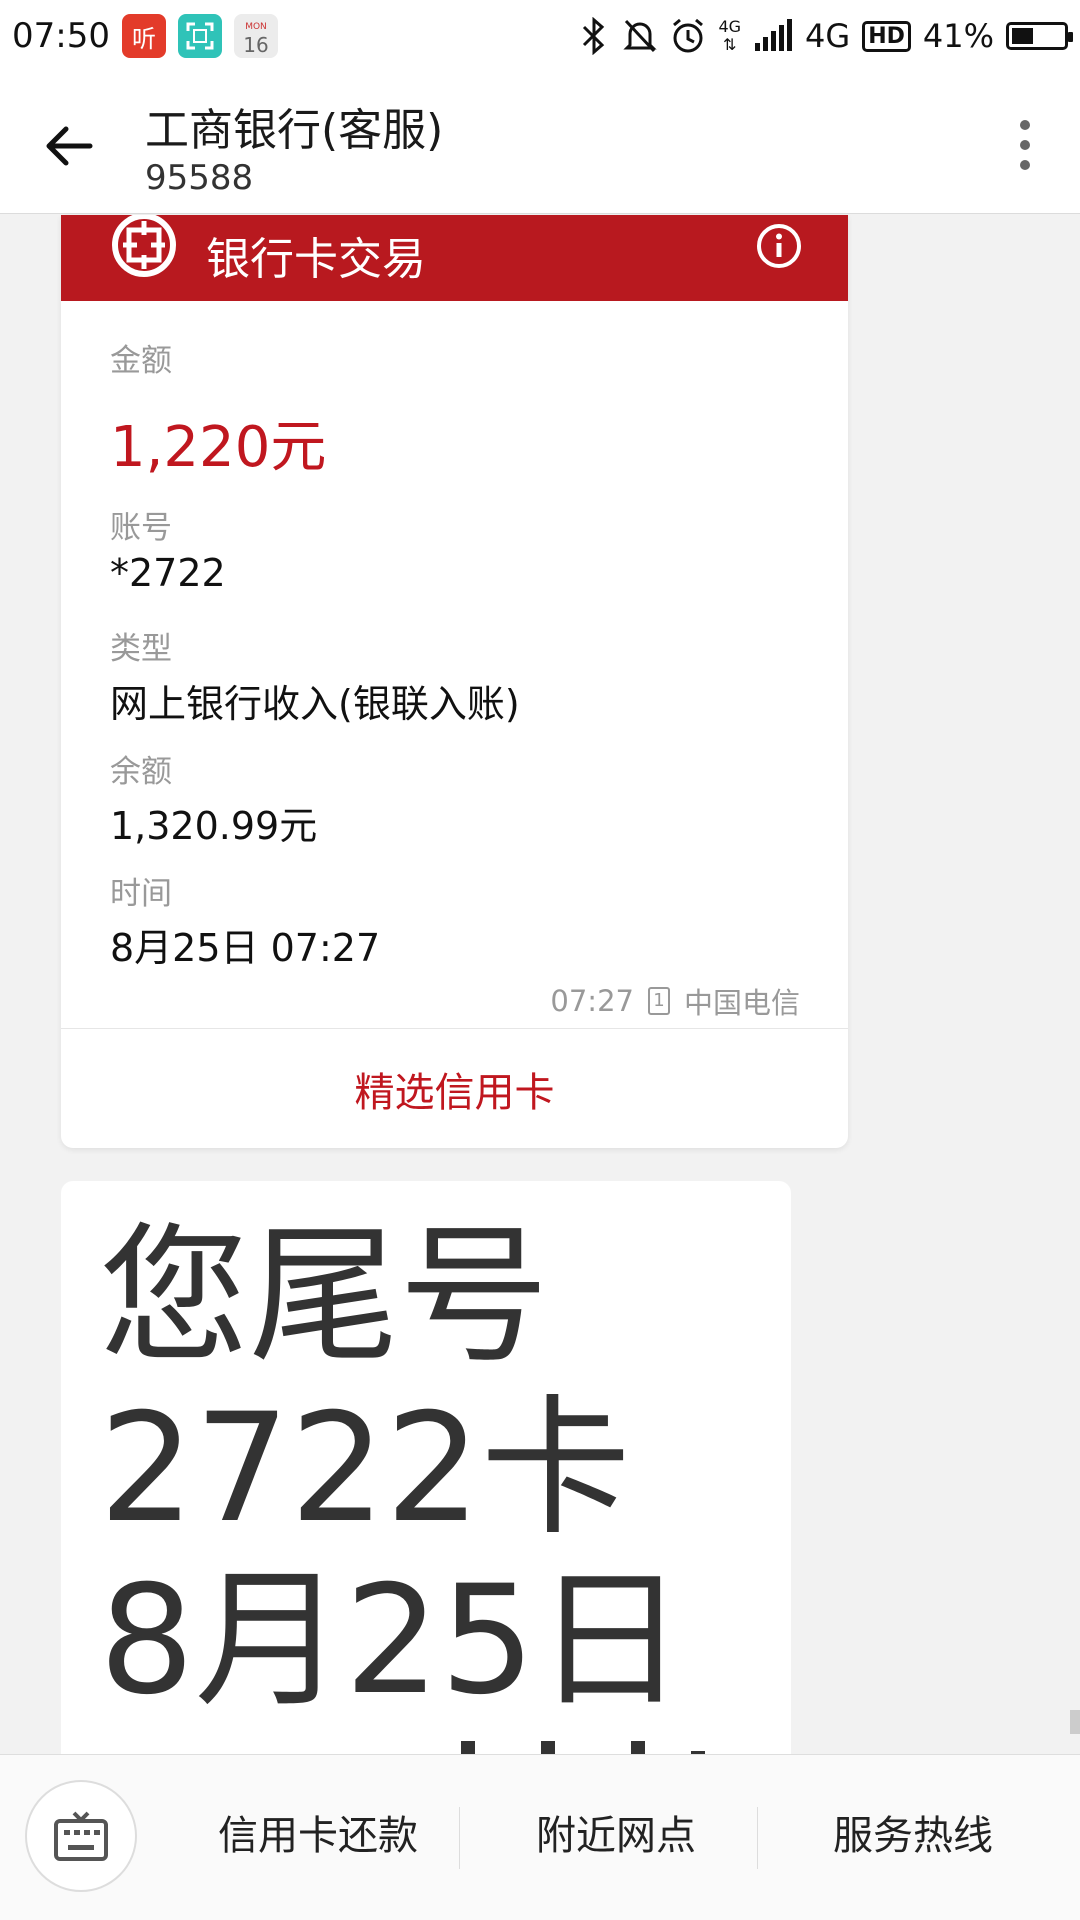 This screenshot has height=1920, width=1080. Describe the element at coordinates (294, 130) in the screenshot. I see `contact-name: 工商银行(客服)` at that location.